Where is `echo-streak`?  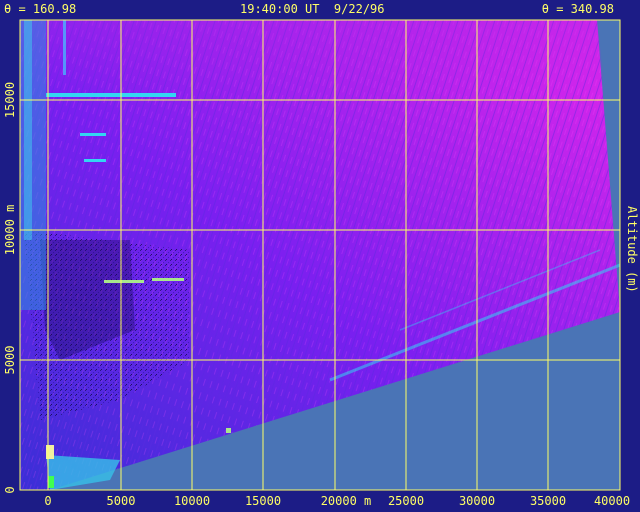
echo-streak is located at coordinates (64, 47).